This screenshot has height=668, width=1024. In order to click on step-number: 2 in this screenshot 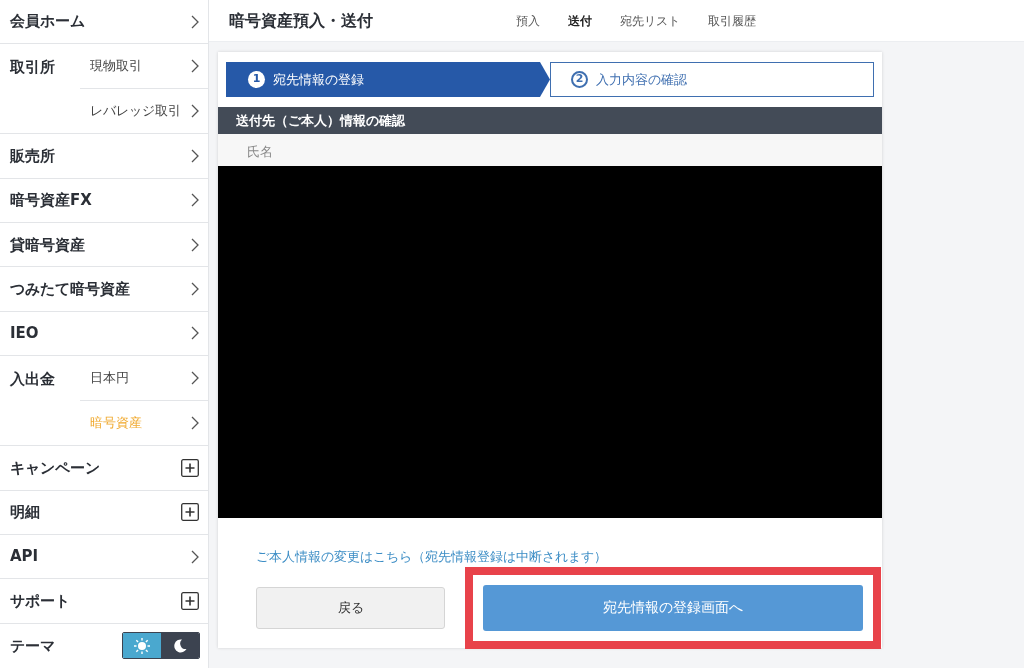, I will do `click(579, 79)`.